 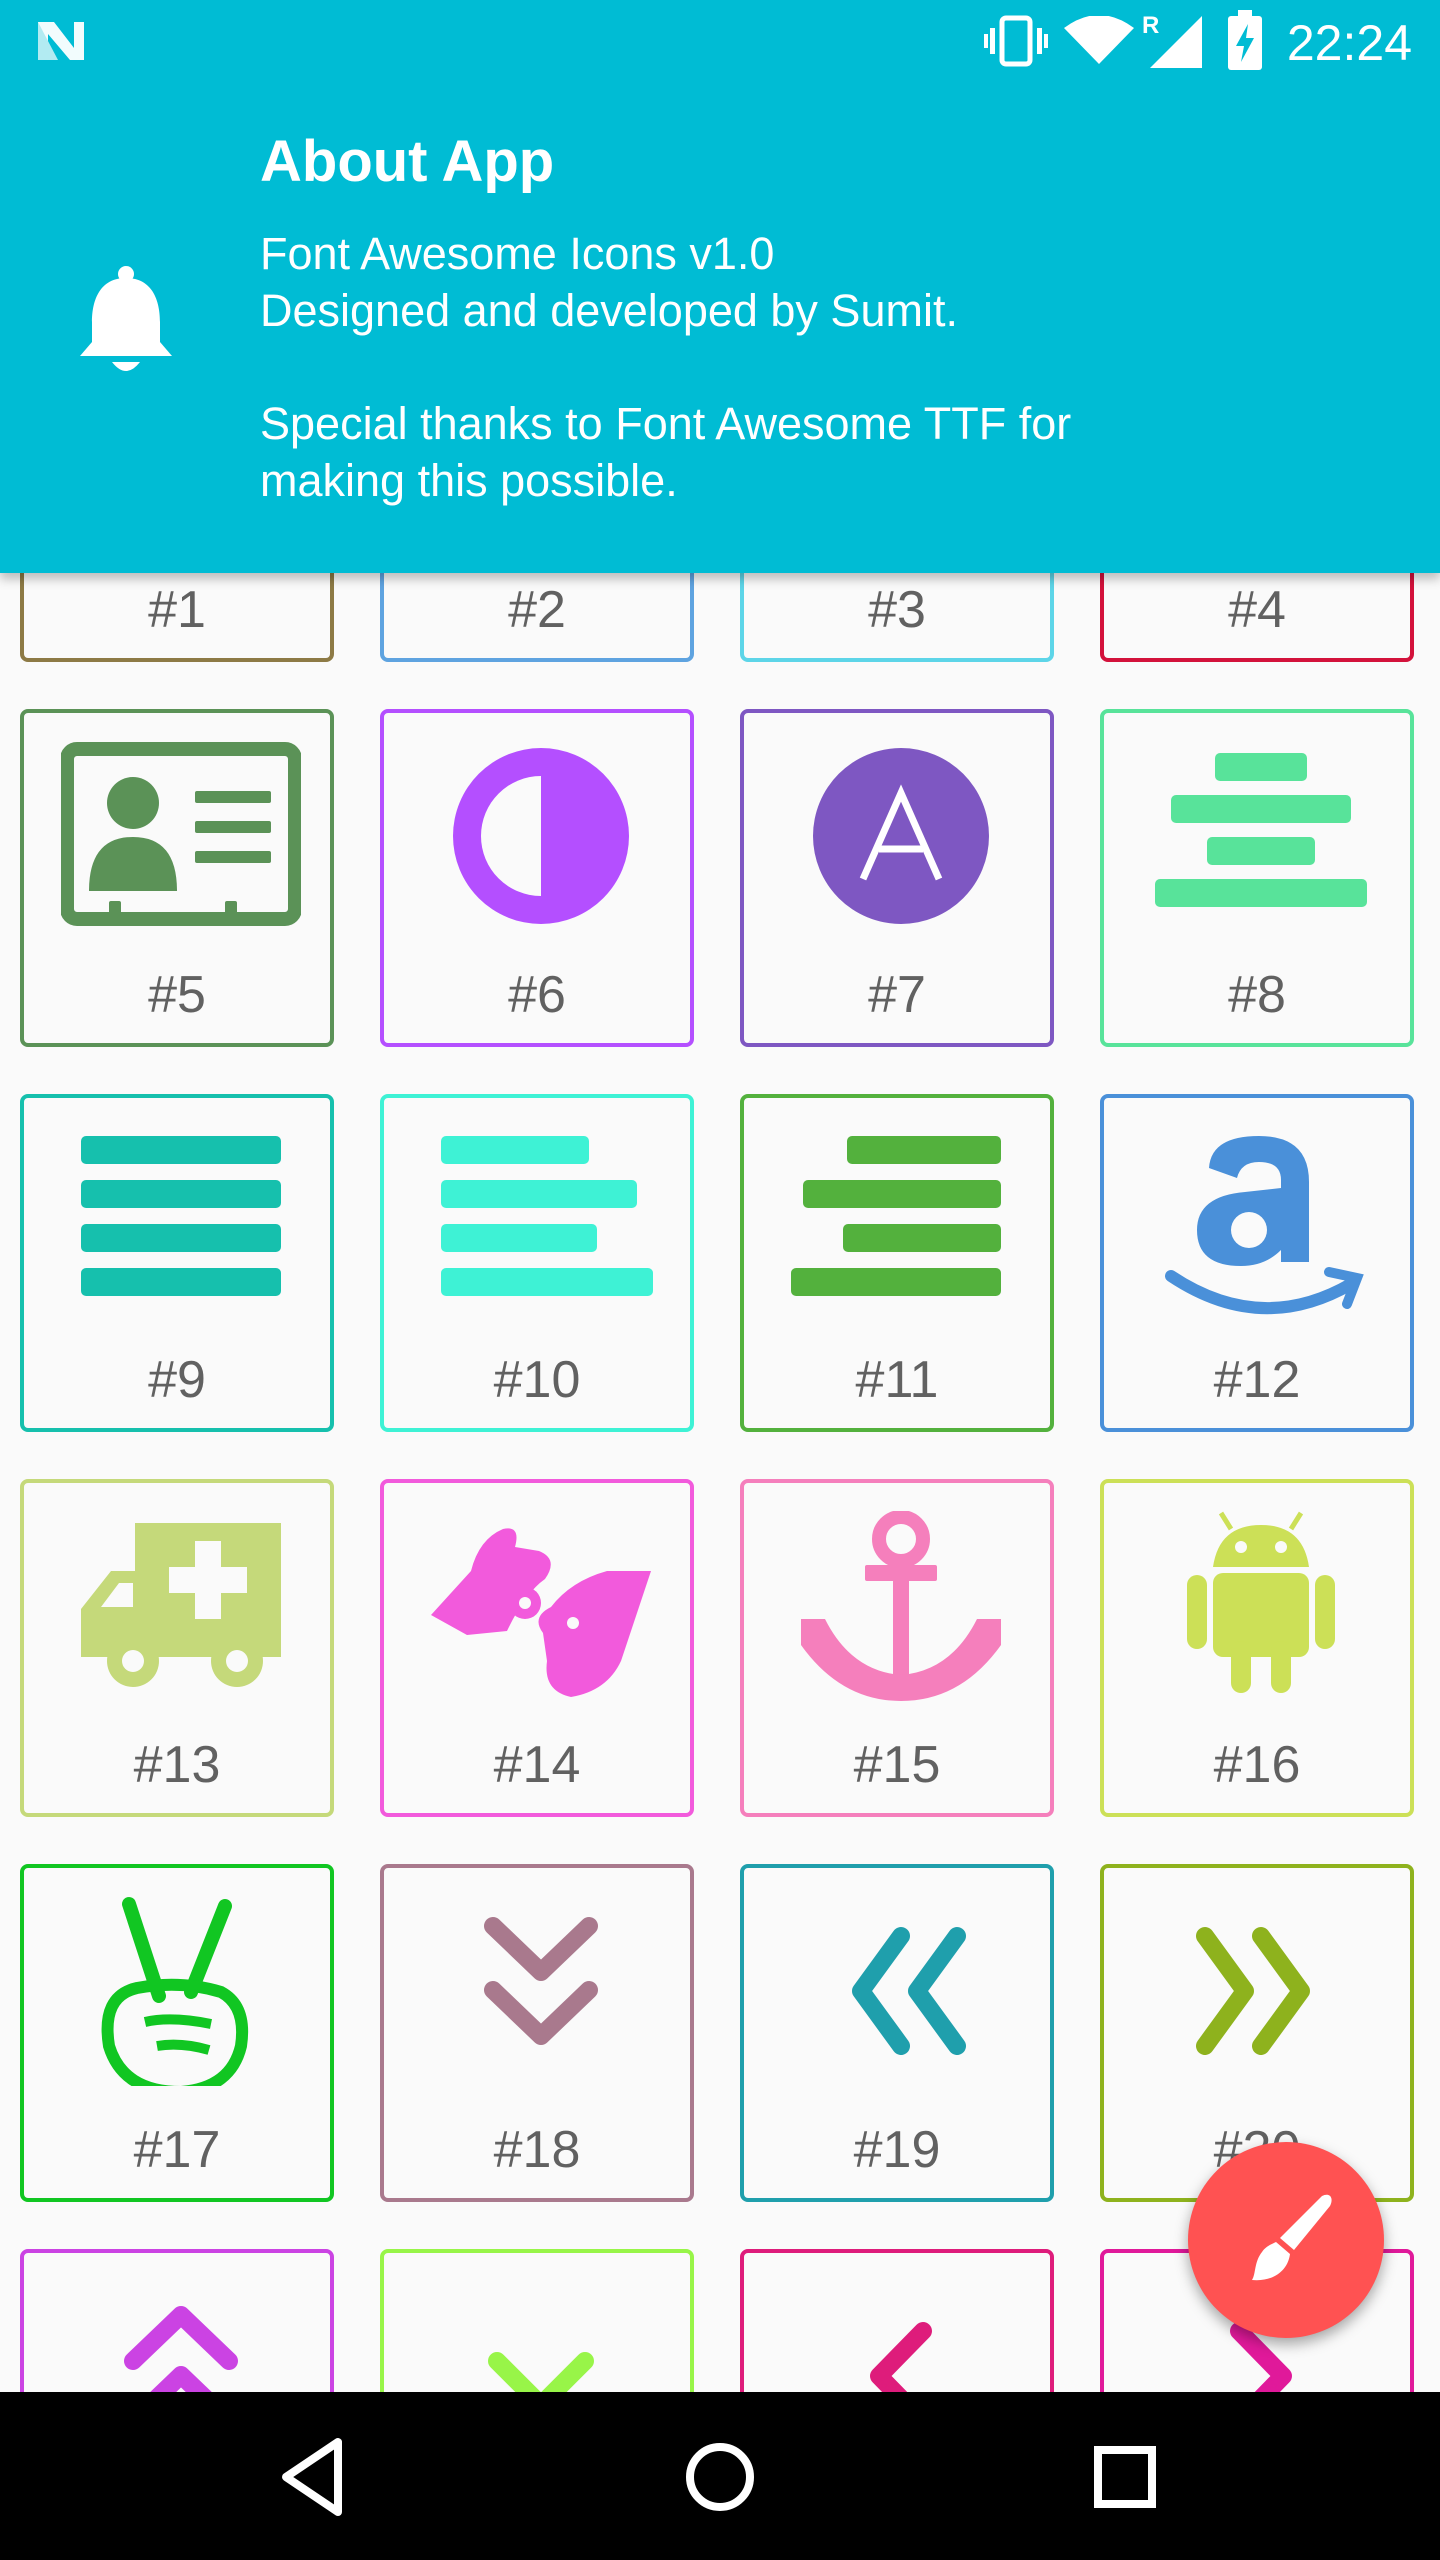 What do you see at coordinates (469, 480) in the screenshot?
I see `notification-line-4: making this possible.` at bounding box center [469, 480].